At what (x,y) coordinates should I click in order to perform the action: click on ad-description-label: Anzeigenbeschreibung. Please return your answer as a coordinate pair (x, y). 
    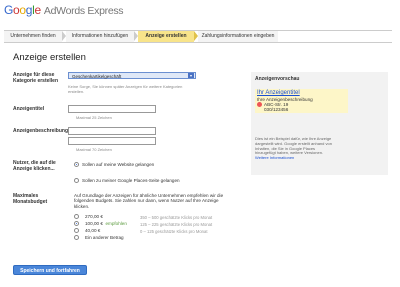
    Looking at the image, I should click on (41, 131).